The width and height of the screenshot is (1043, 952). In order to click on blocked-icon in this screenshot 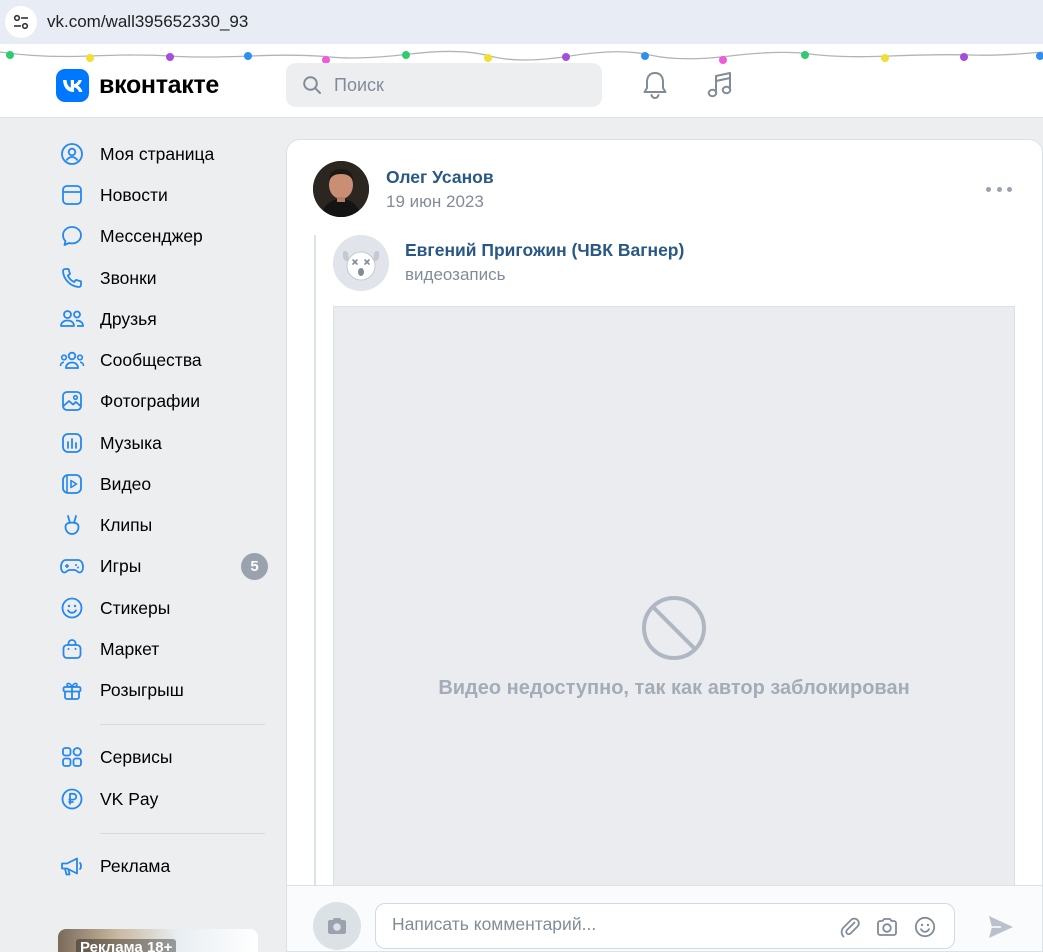, I will do `click(674, 628)`.